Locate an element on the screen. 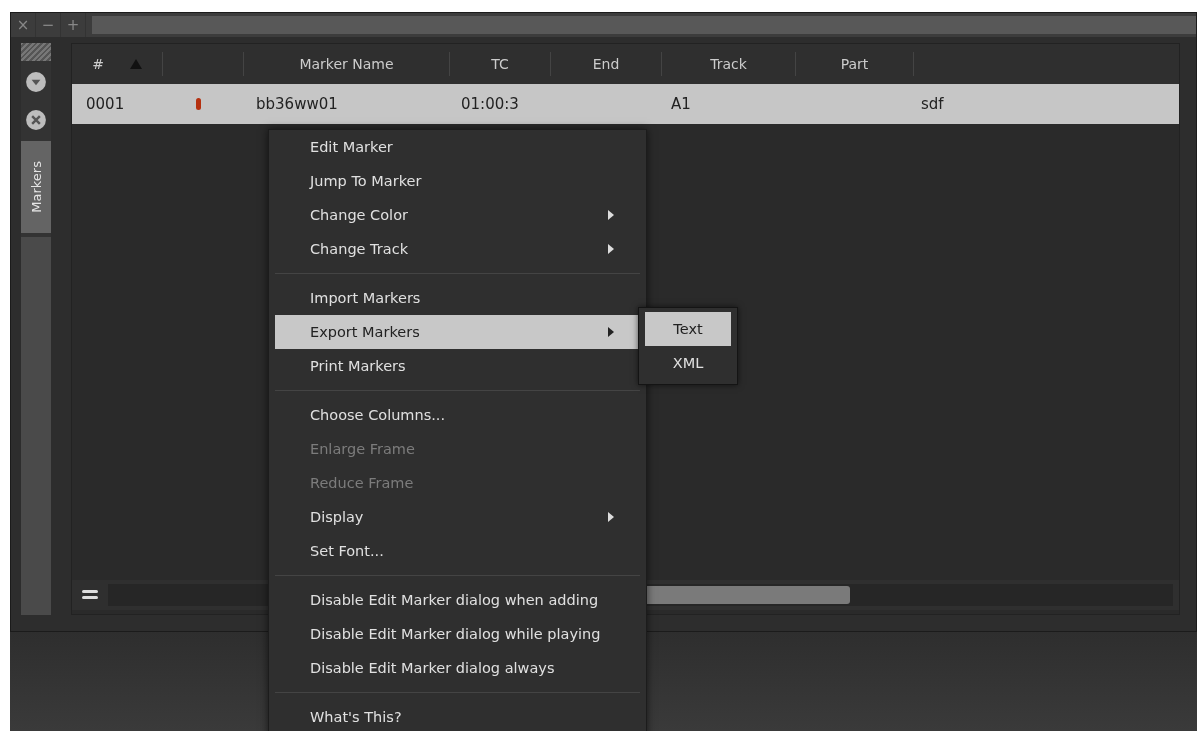 This screenshot has height=731, width=1197. table-cell: 01:00:3 is located at coordinates (490, 104).